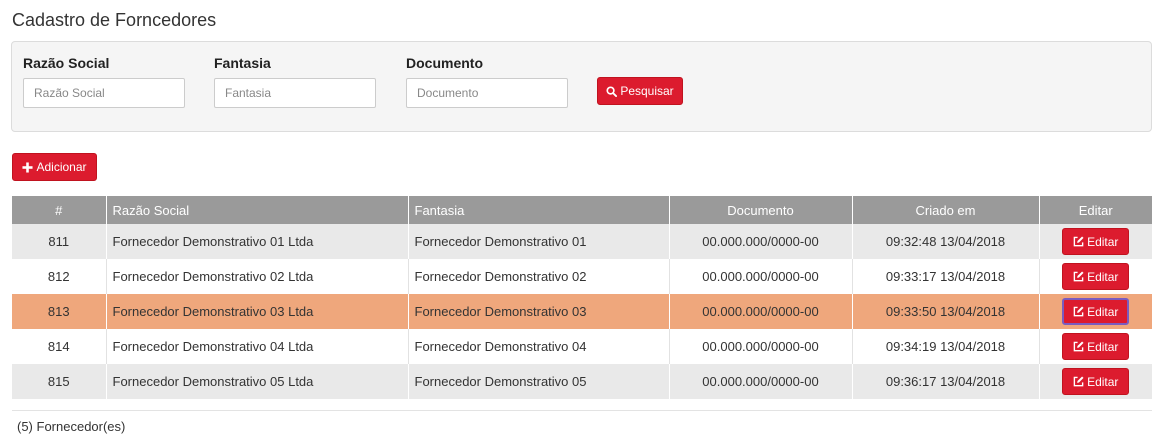 This screenshot has height=445, width=1162. What do you see at coordinates (59, 210) in the screenshot?
I see `column-header-id: #` at bounding box center [59, 210].